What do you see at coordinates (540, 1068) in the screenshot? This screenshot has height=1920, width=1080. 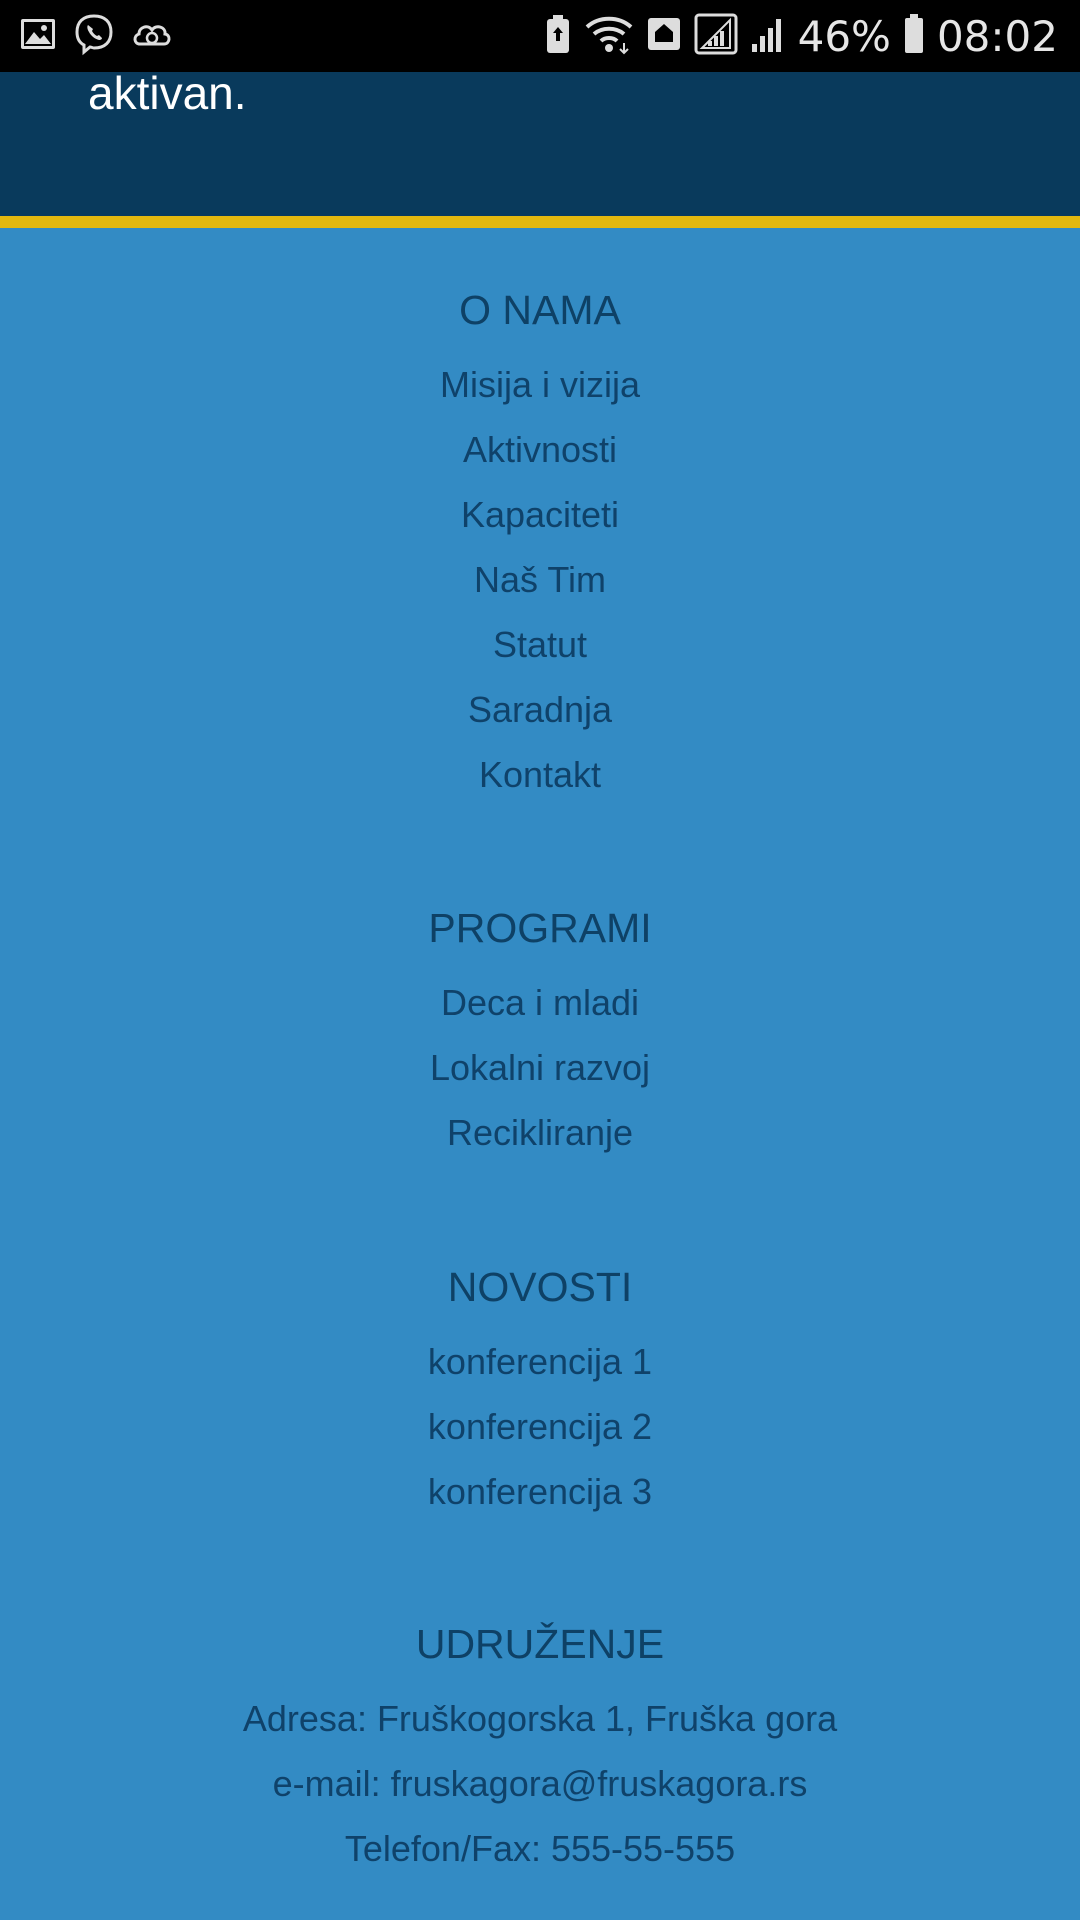 I see `link-lokalni-razvoj: Lokalni razvoj` at bounding box center [540, 1068].